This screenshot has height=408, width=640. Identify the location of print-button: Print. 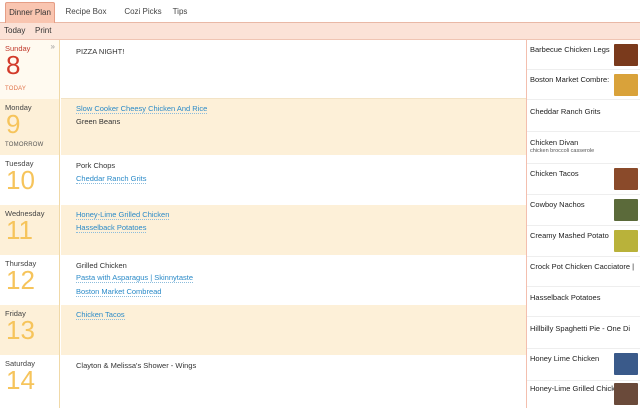
(43, 30).